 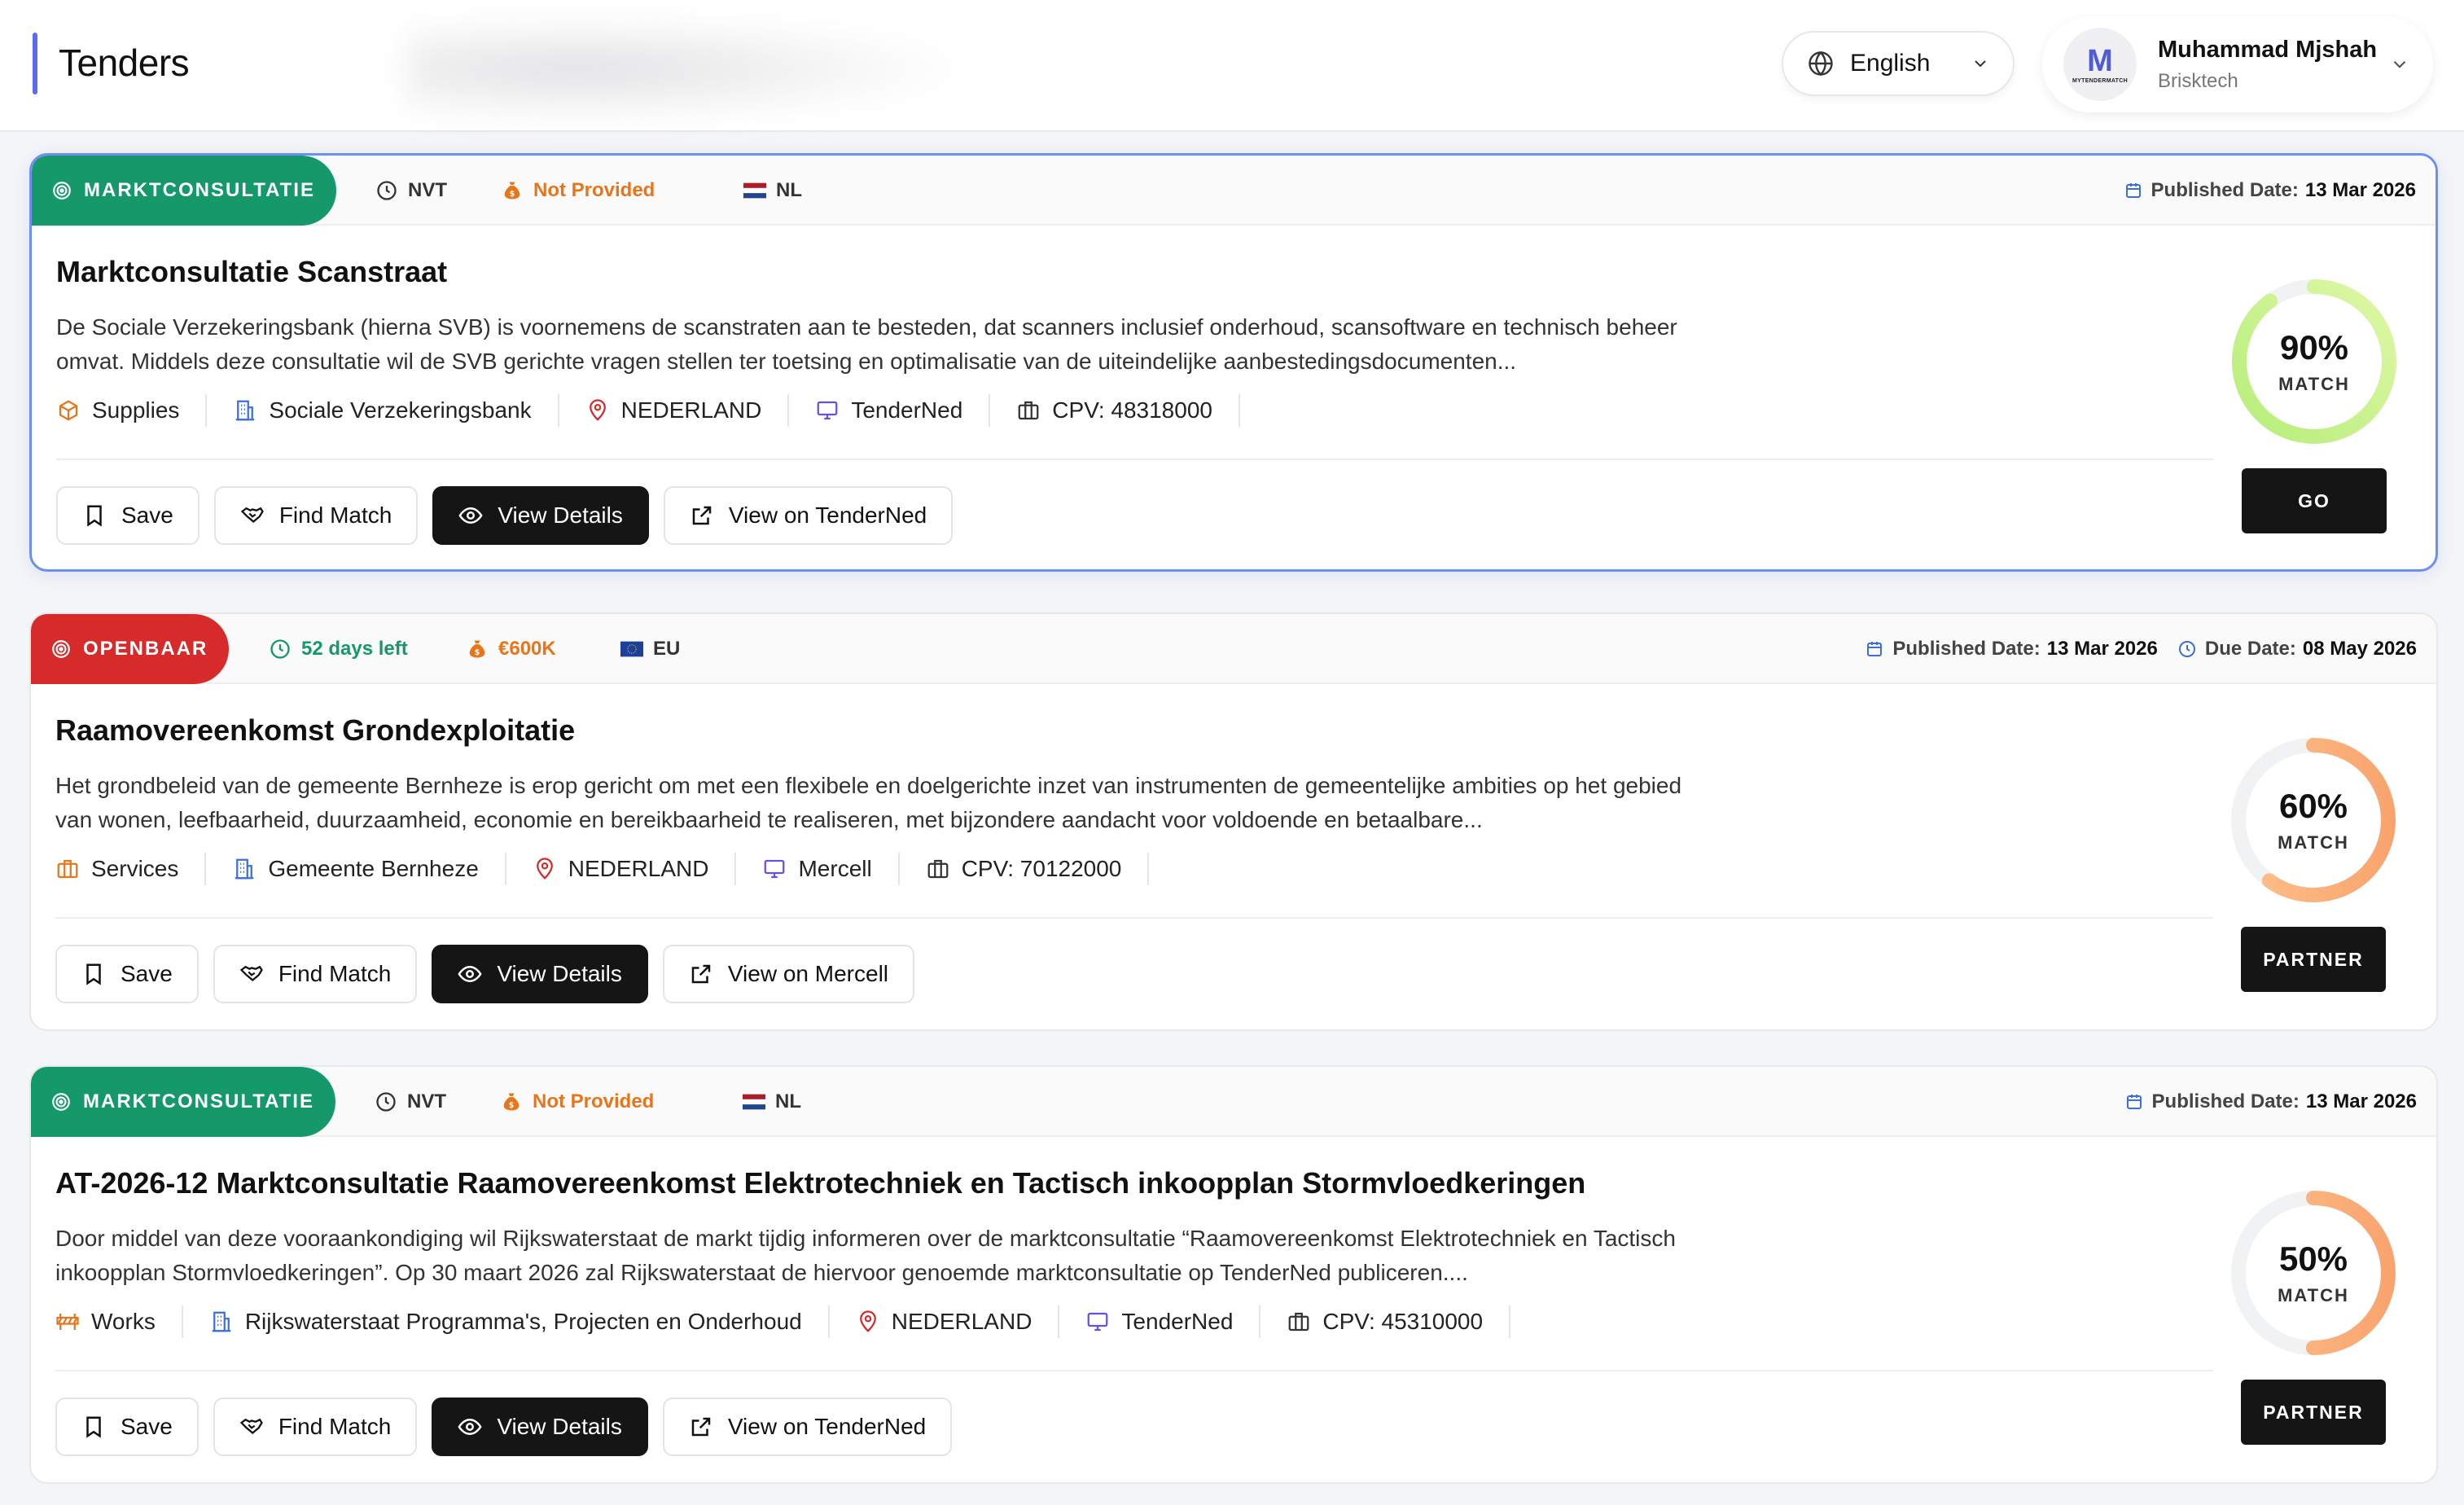 What do you see at coordinates (373, 869) in the screenshot?
I see `buyer-text: Gemeente Bernheze` at bounding box center [373, 869].